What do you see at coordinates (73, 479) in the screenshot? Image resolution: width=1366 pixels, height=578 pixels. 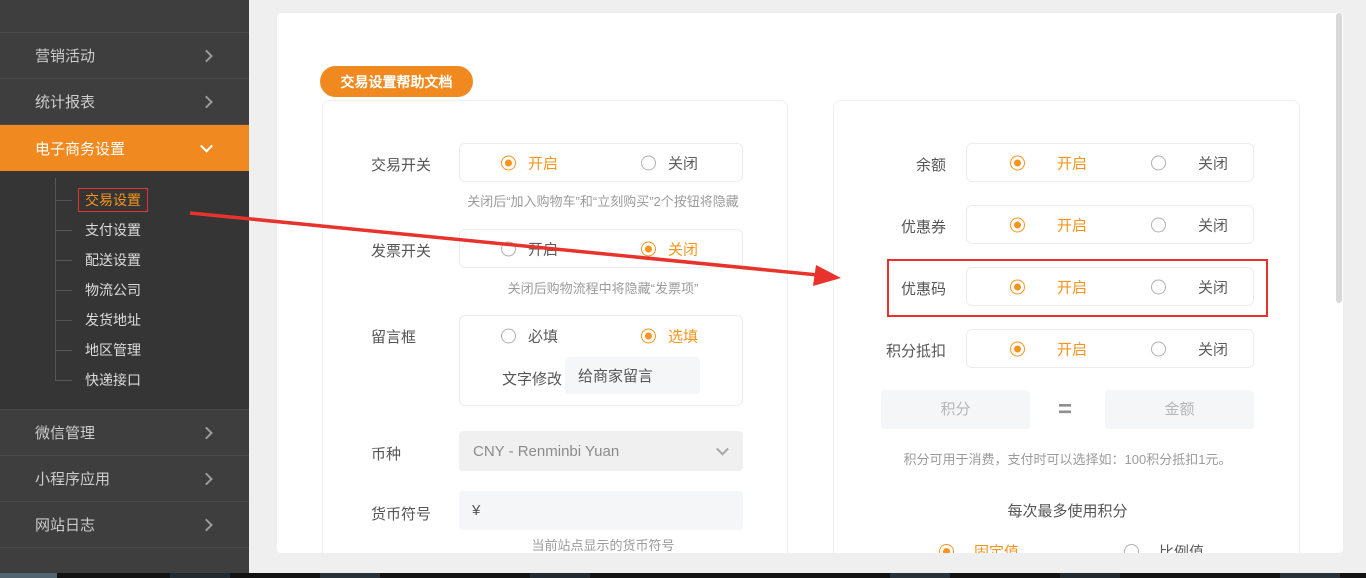 I see `sidebar-item-label: 小程序应用` at bounding box center [73, 479].